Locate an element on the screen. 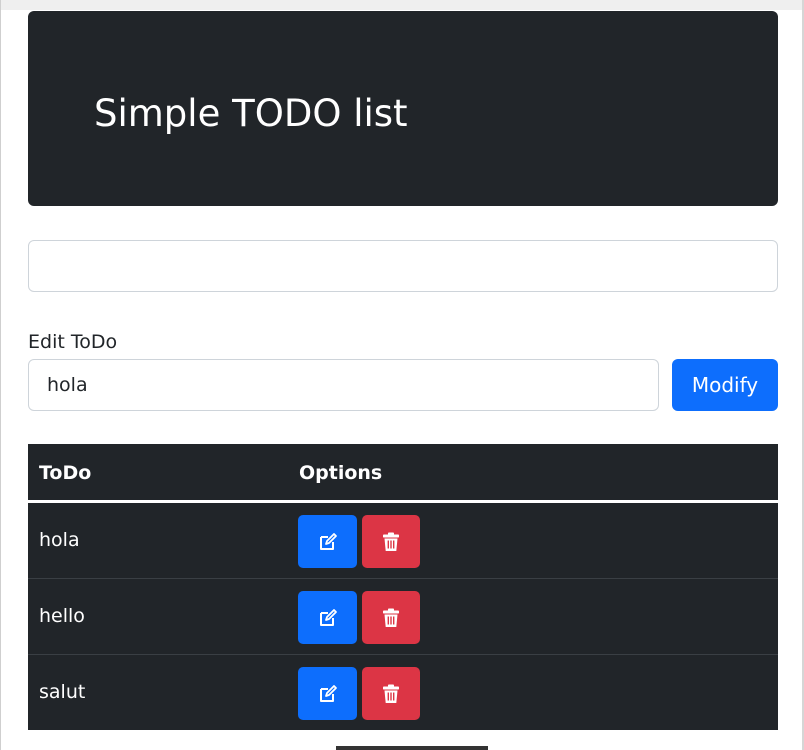 The width and height of the screenshot is (804, 750). todo-text: salut is located at coordinates (62, 692).